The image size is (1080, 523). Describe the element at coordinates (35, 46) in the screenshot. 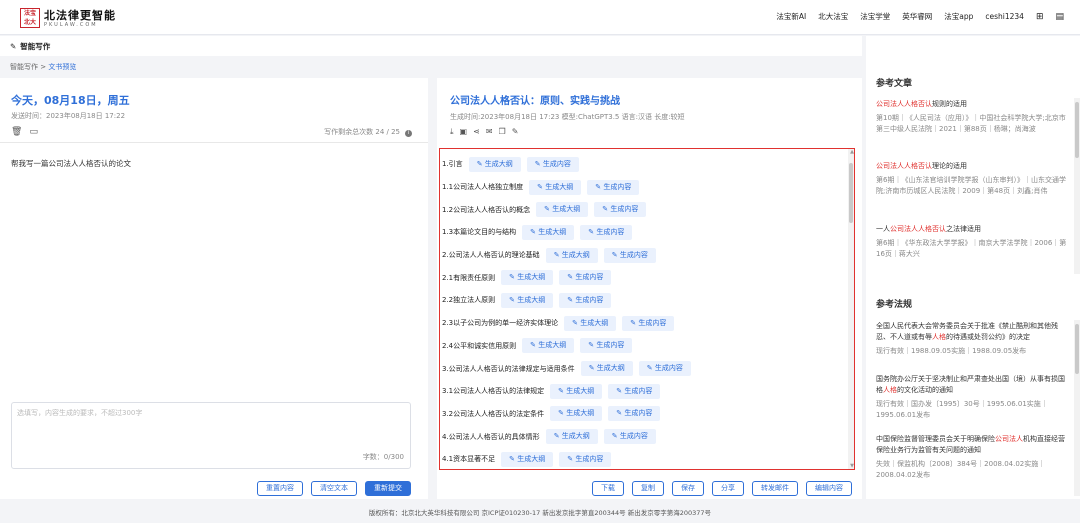

I see `section-title: 智能写作` at that location.